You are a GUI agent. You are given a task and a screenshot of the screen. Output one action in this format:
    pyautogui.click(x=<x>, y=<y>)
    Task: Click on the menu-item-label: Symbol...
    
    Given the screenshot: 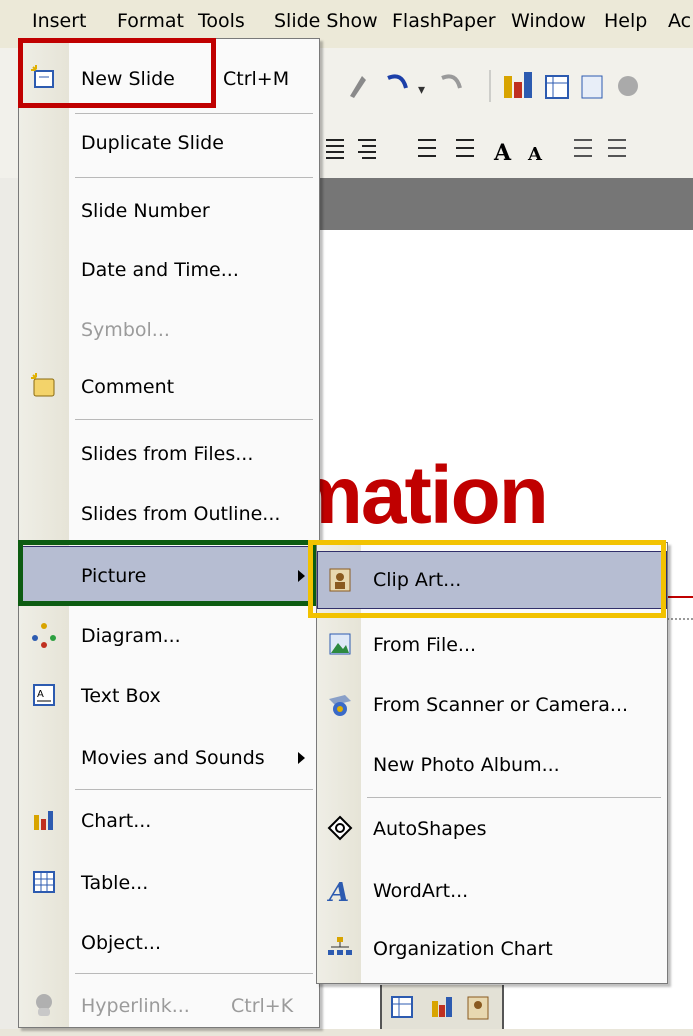 What is the action you would take?
    pyautogui.click(x=125, y=330)
    